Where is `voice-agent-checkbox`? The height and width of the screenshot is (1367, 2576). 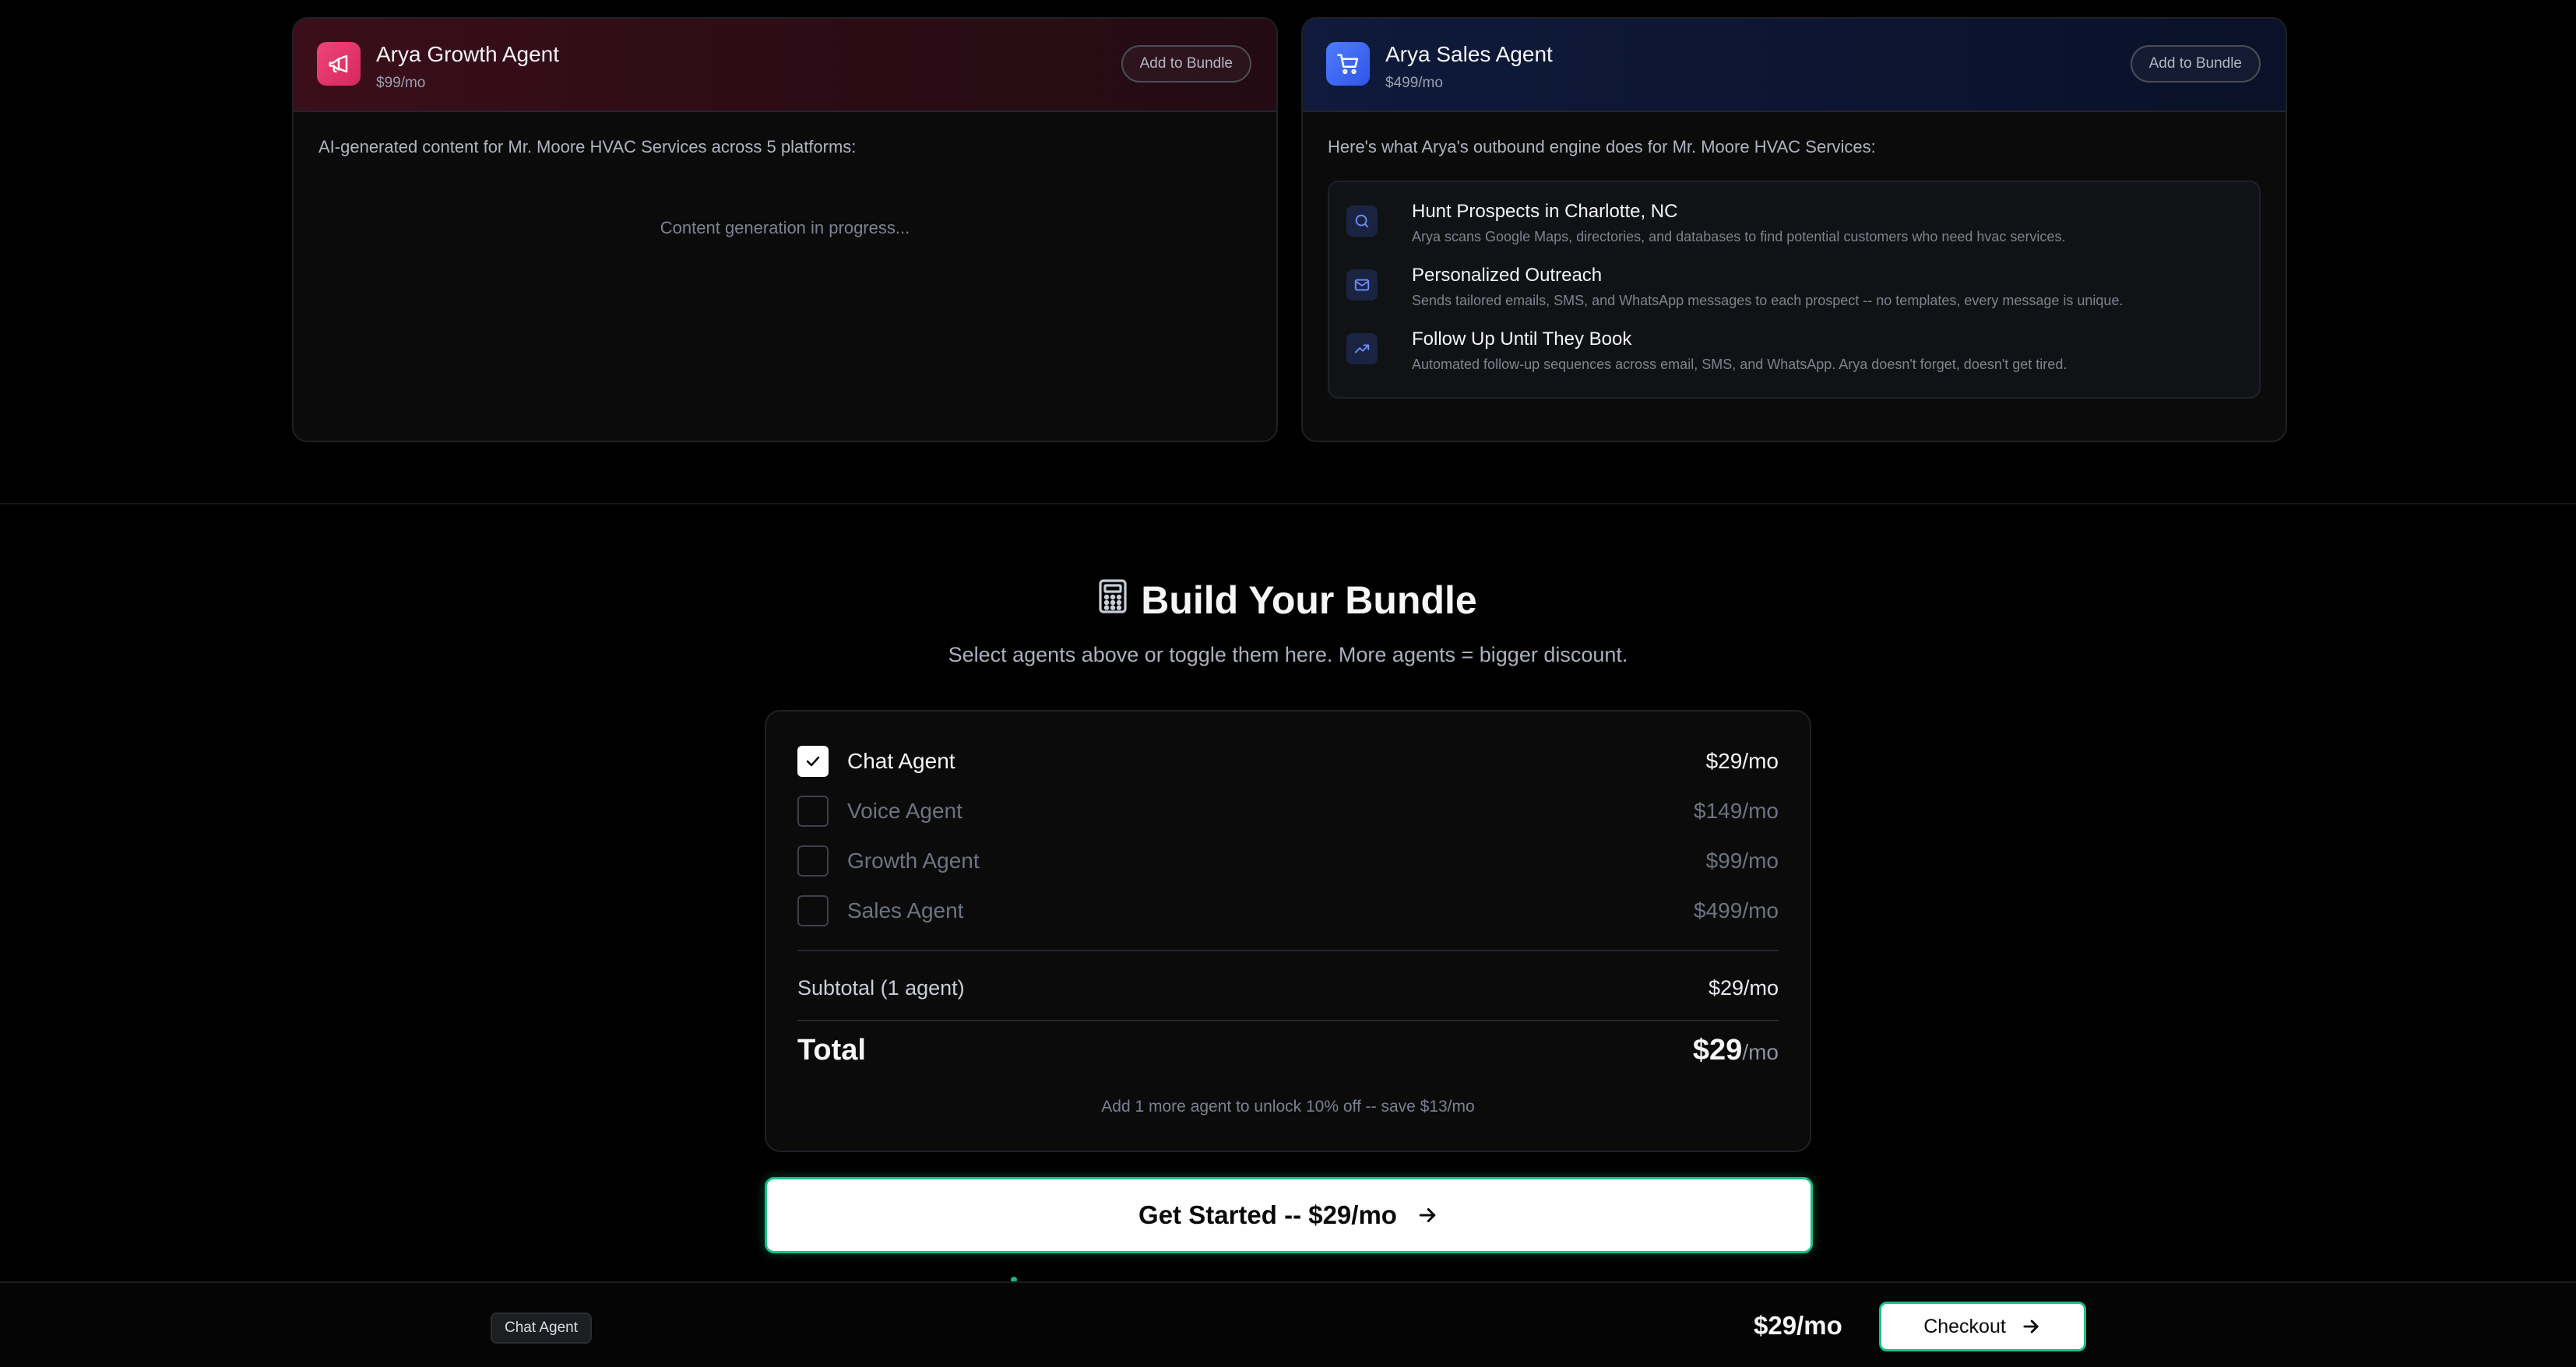 voice-agent-checkbox is located at coordinates (813, 812).